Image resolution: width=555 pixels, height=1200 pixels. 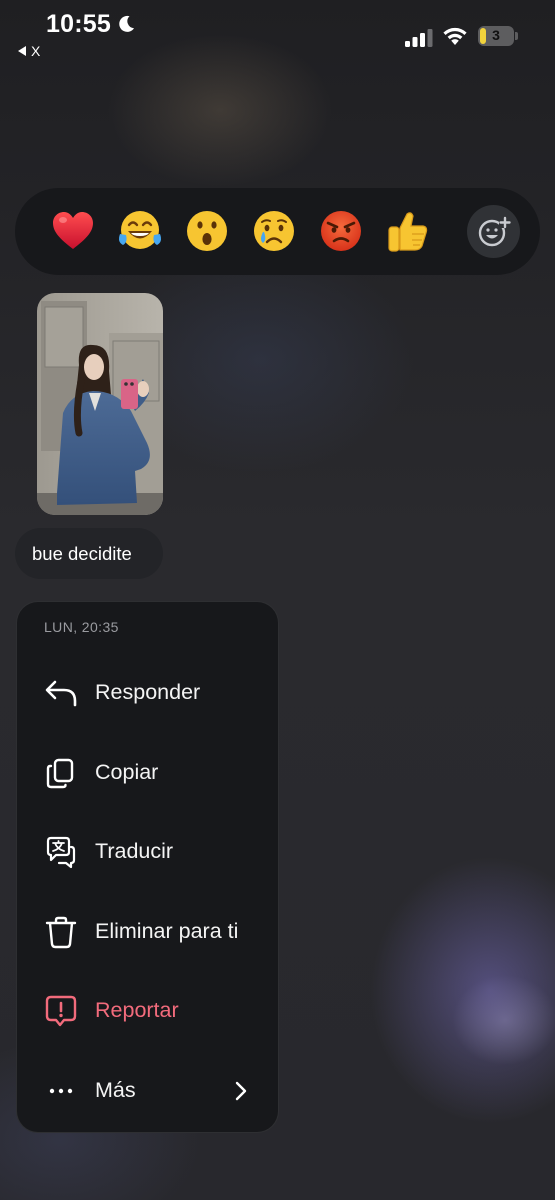 I want to click on cellular-signal-icon, so click(x=419, y=38).